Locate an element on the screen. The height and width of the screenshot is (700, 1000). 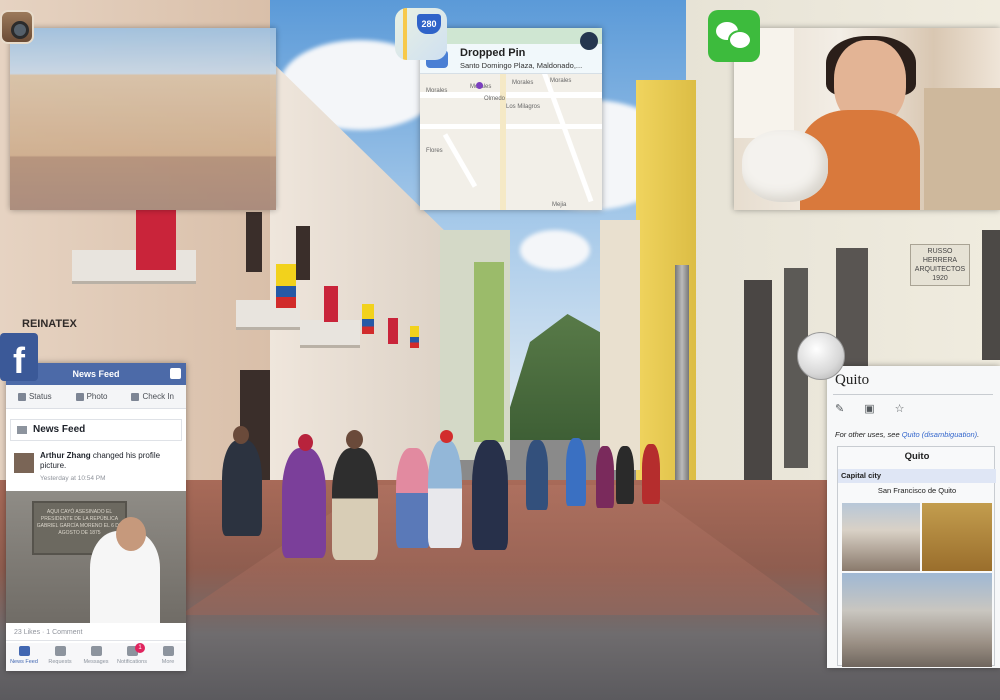
divider is located at coordinates (913, 394).